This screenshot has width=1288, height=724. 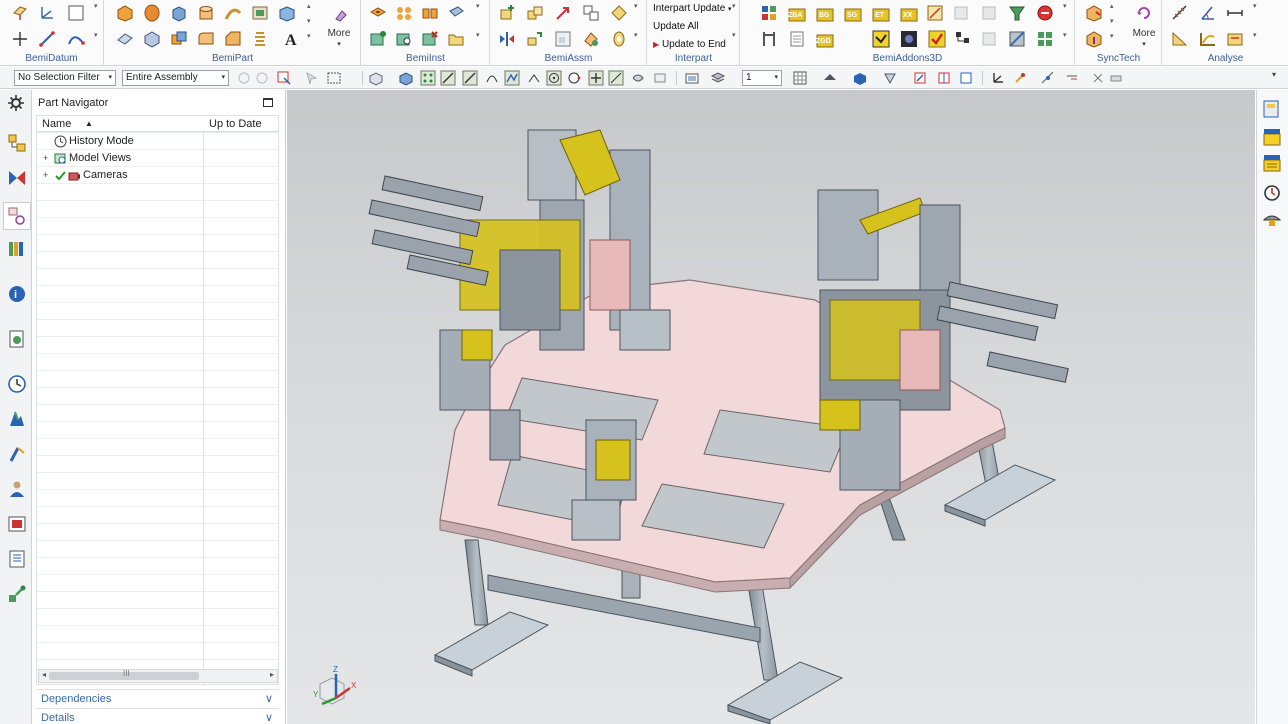 What do you see at coordinates (56, 124) in the screenshot?
I see `name-column-header: Name` at bounding box center [56, 124].